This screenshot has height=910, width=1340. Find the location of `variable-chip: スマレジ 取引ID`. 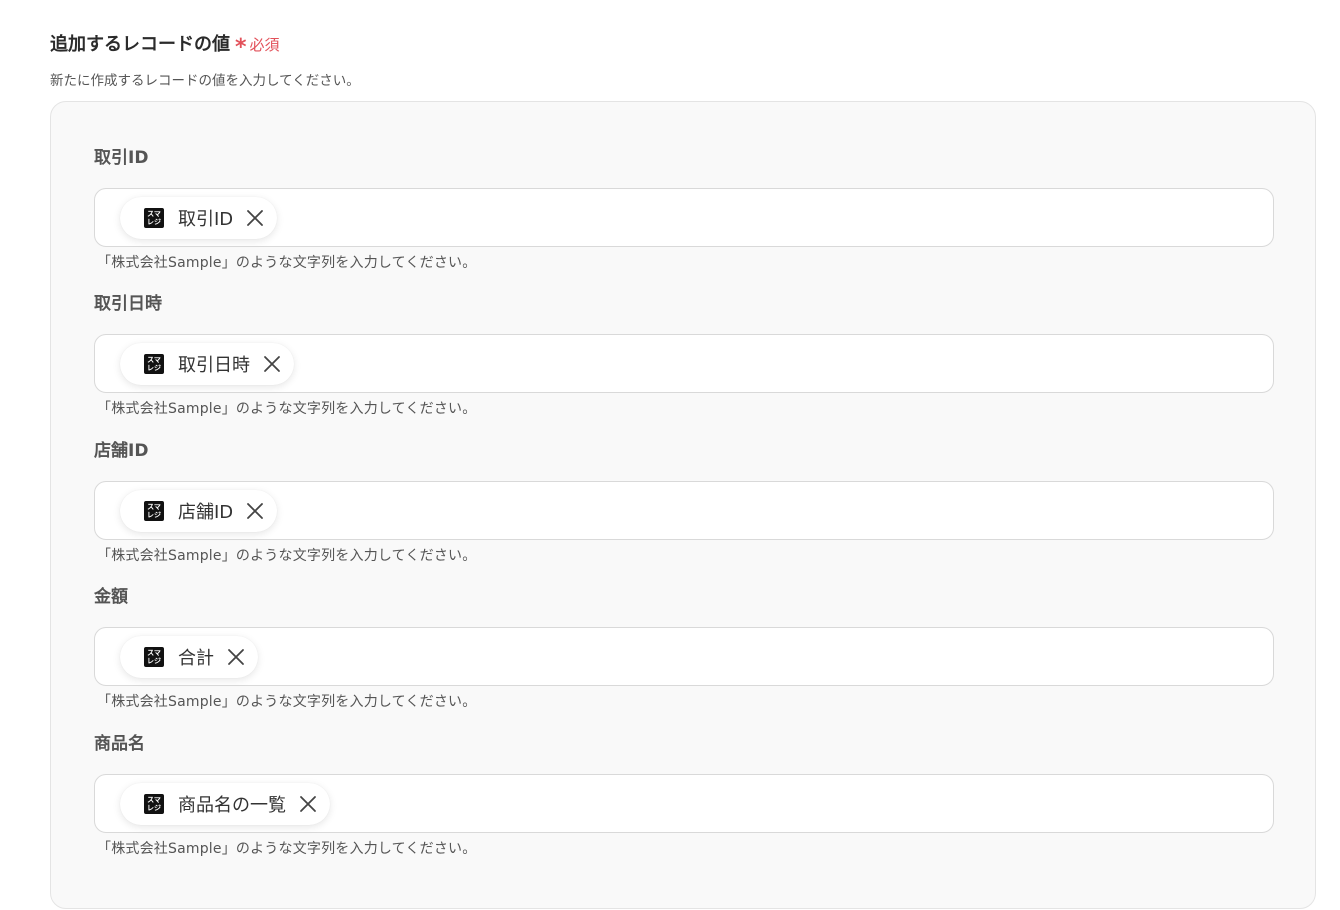

variable-chip: スマレジ 取引ID is located at coordinates (199, 218).